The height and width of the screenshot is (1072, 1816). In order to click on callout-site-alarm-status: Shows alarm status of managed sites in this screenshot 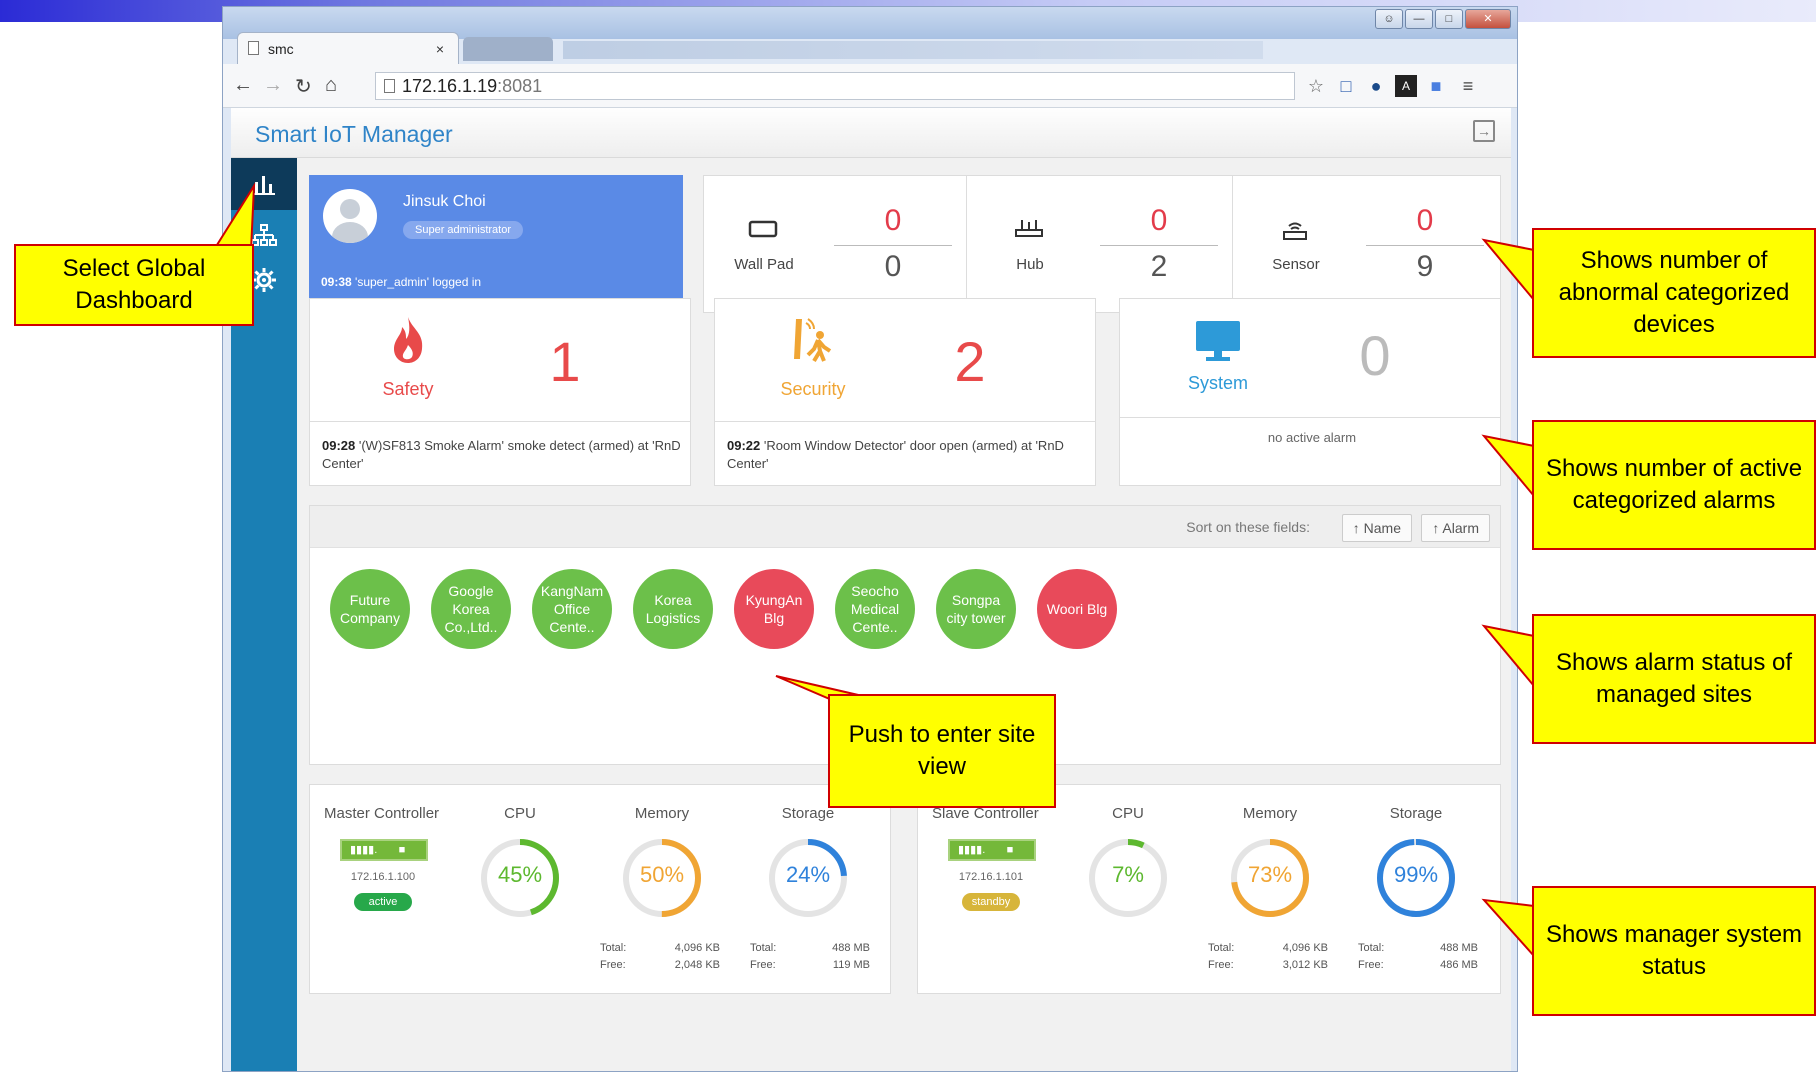, I will do `click(1674, 679)`.